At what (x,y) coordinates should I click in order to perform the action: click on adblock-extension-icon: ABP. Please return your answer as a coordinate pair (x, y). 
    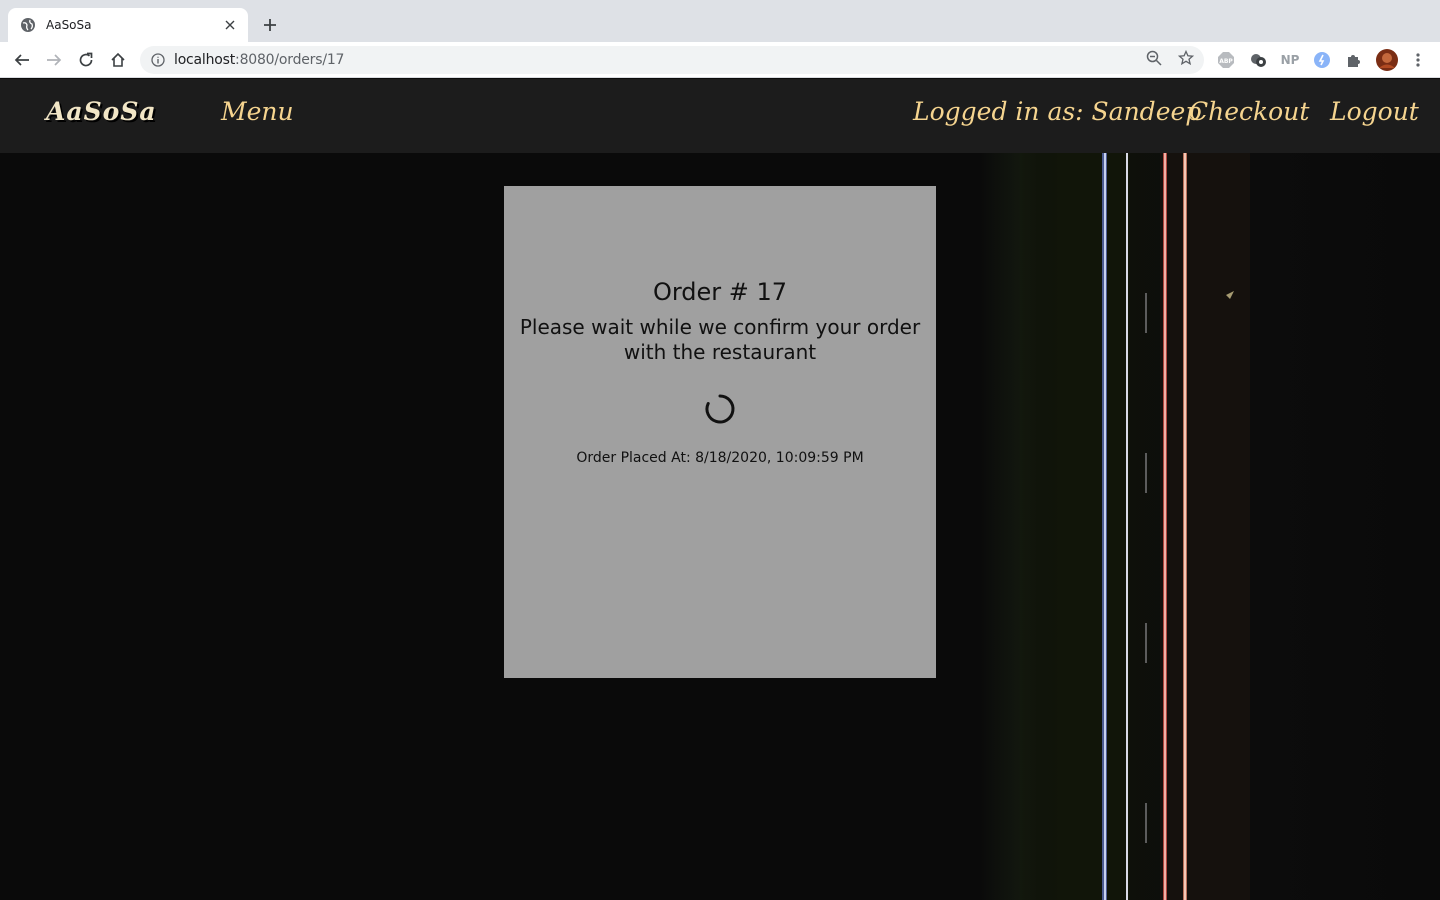
    Looking at the image, I should click on (1226, 60).